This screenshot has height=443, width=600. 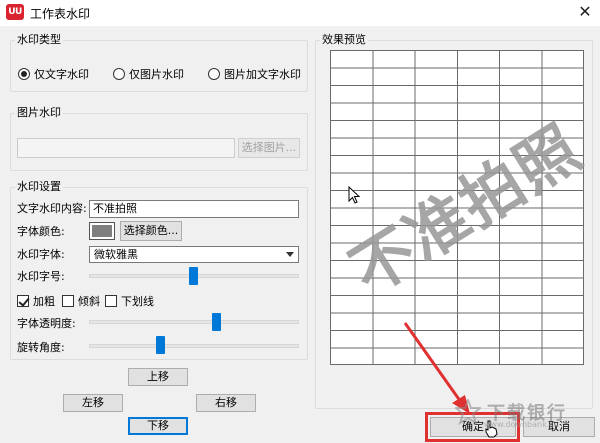 I want to click on site-url: www.downbank.cn, so click(x=521, y=424).